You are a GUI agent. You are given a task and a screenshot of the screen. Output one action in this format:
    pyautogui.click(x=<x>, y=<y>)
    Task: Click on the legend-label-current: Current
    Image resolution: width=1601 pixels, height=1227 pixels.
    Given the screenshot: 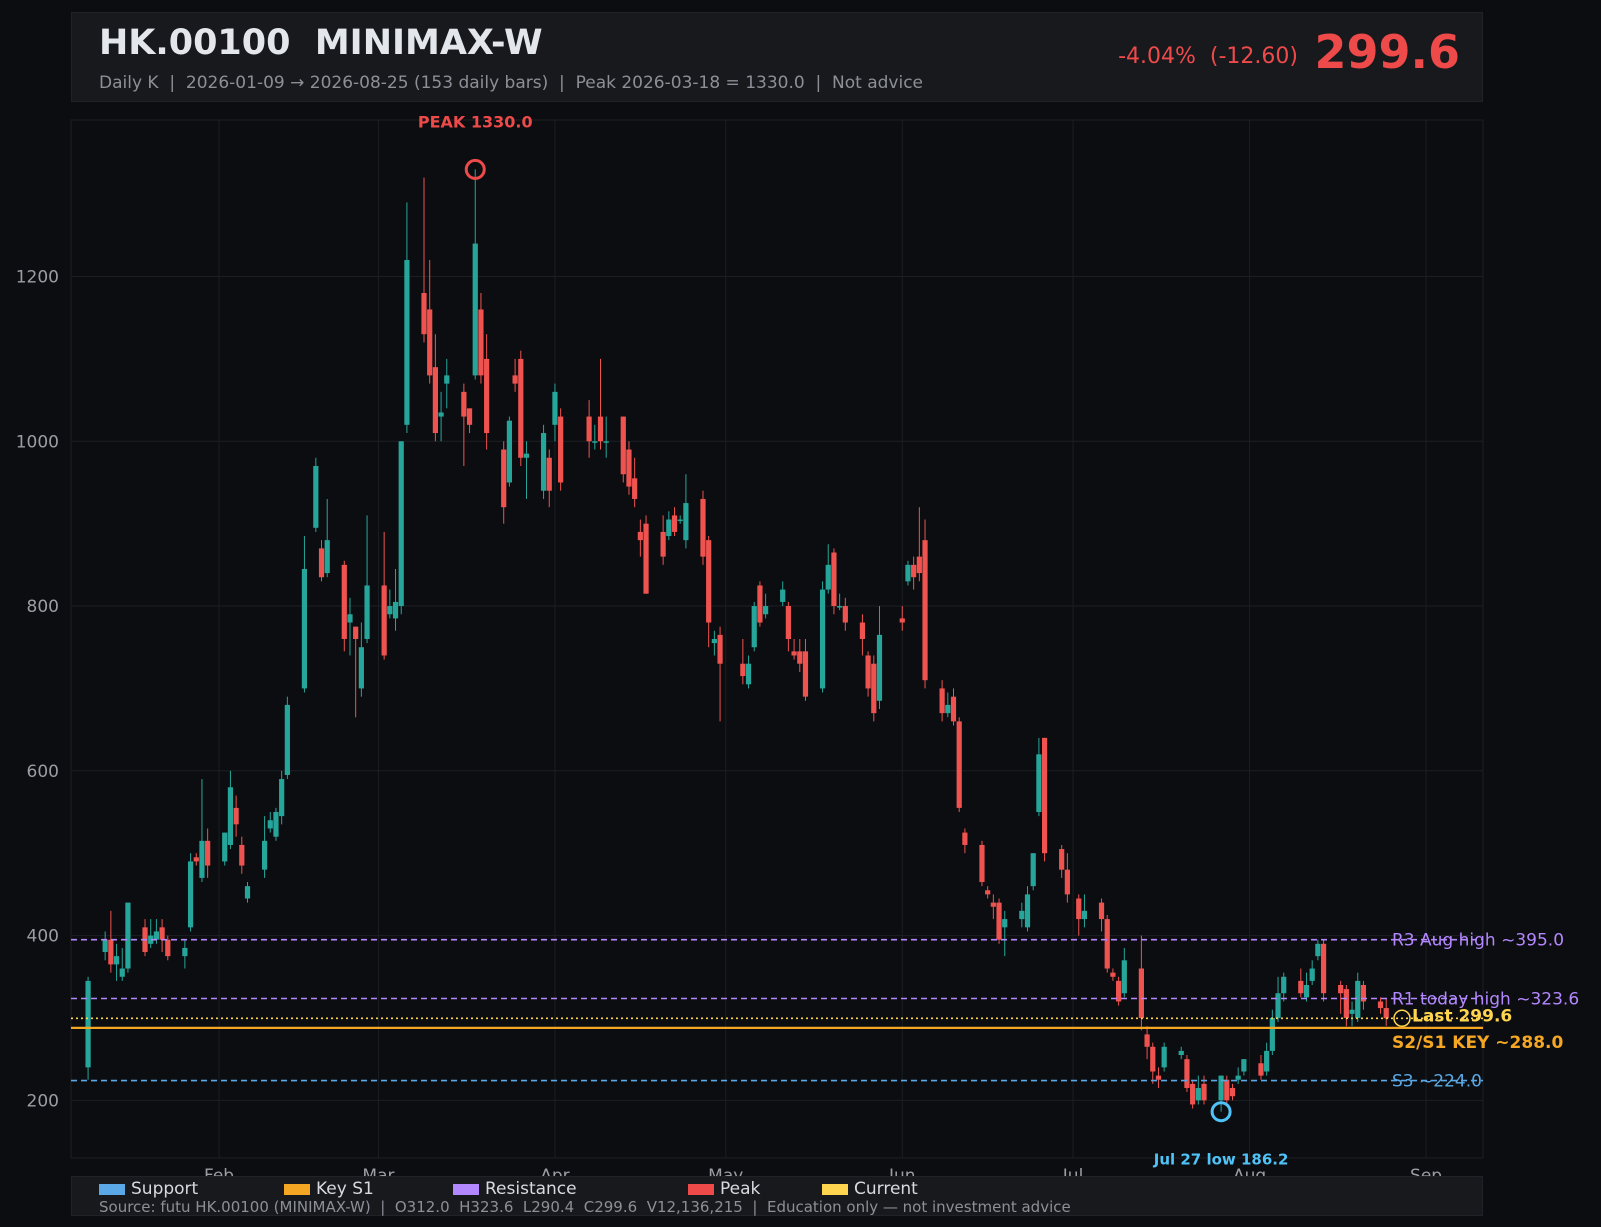 What is the action you would take?
    pyautogui.click(x=886, y=1189)
    